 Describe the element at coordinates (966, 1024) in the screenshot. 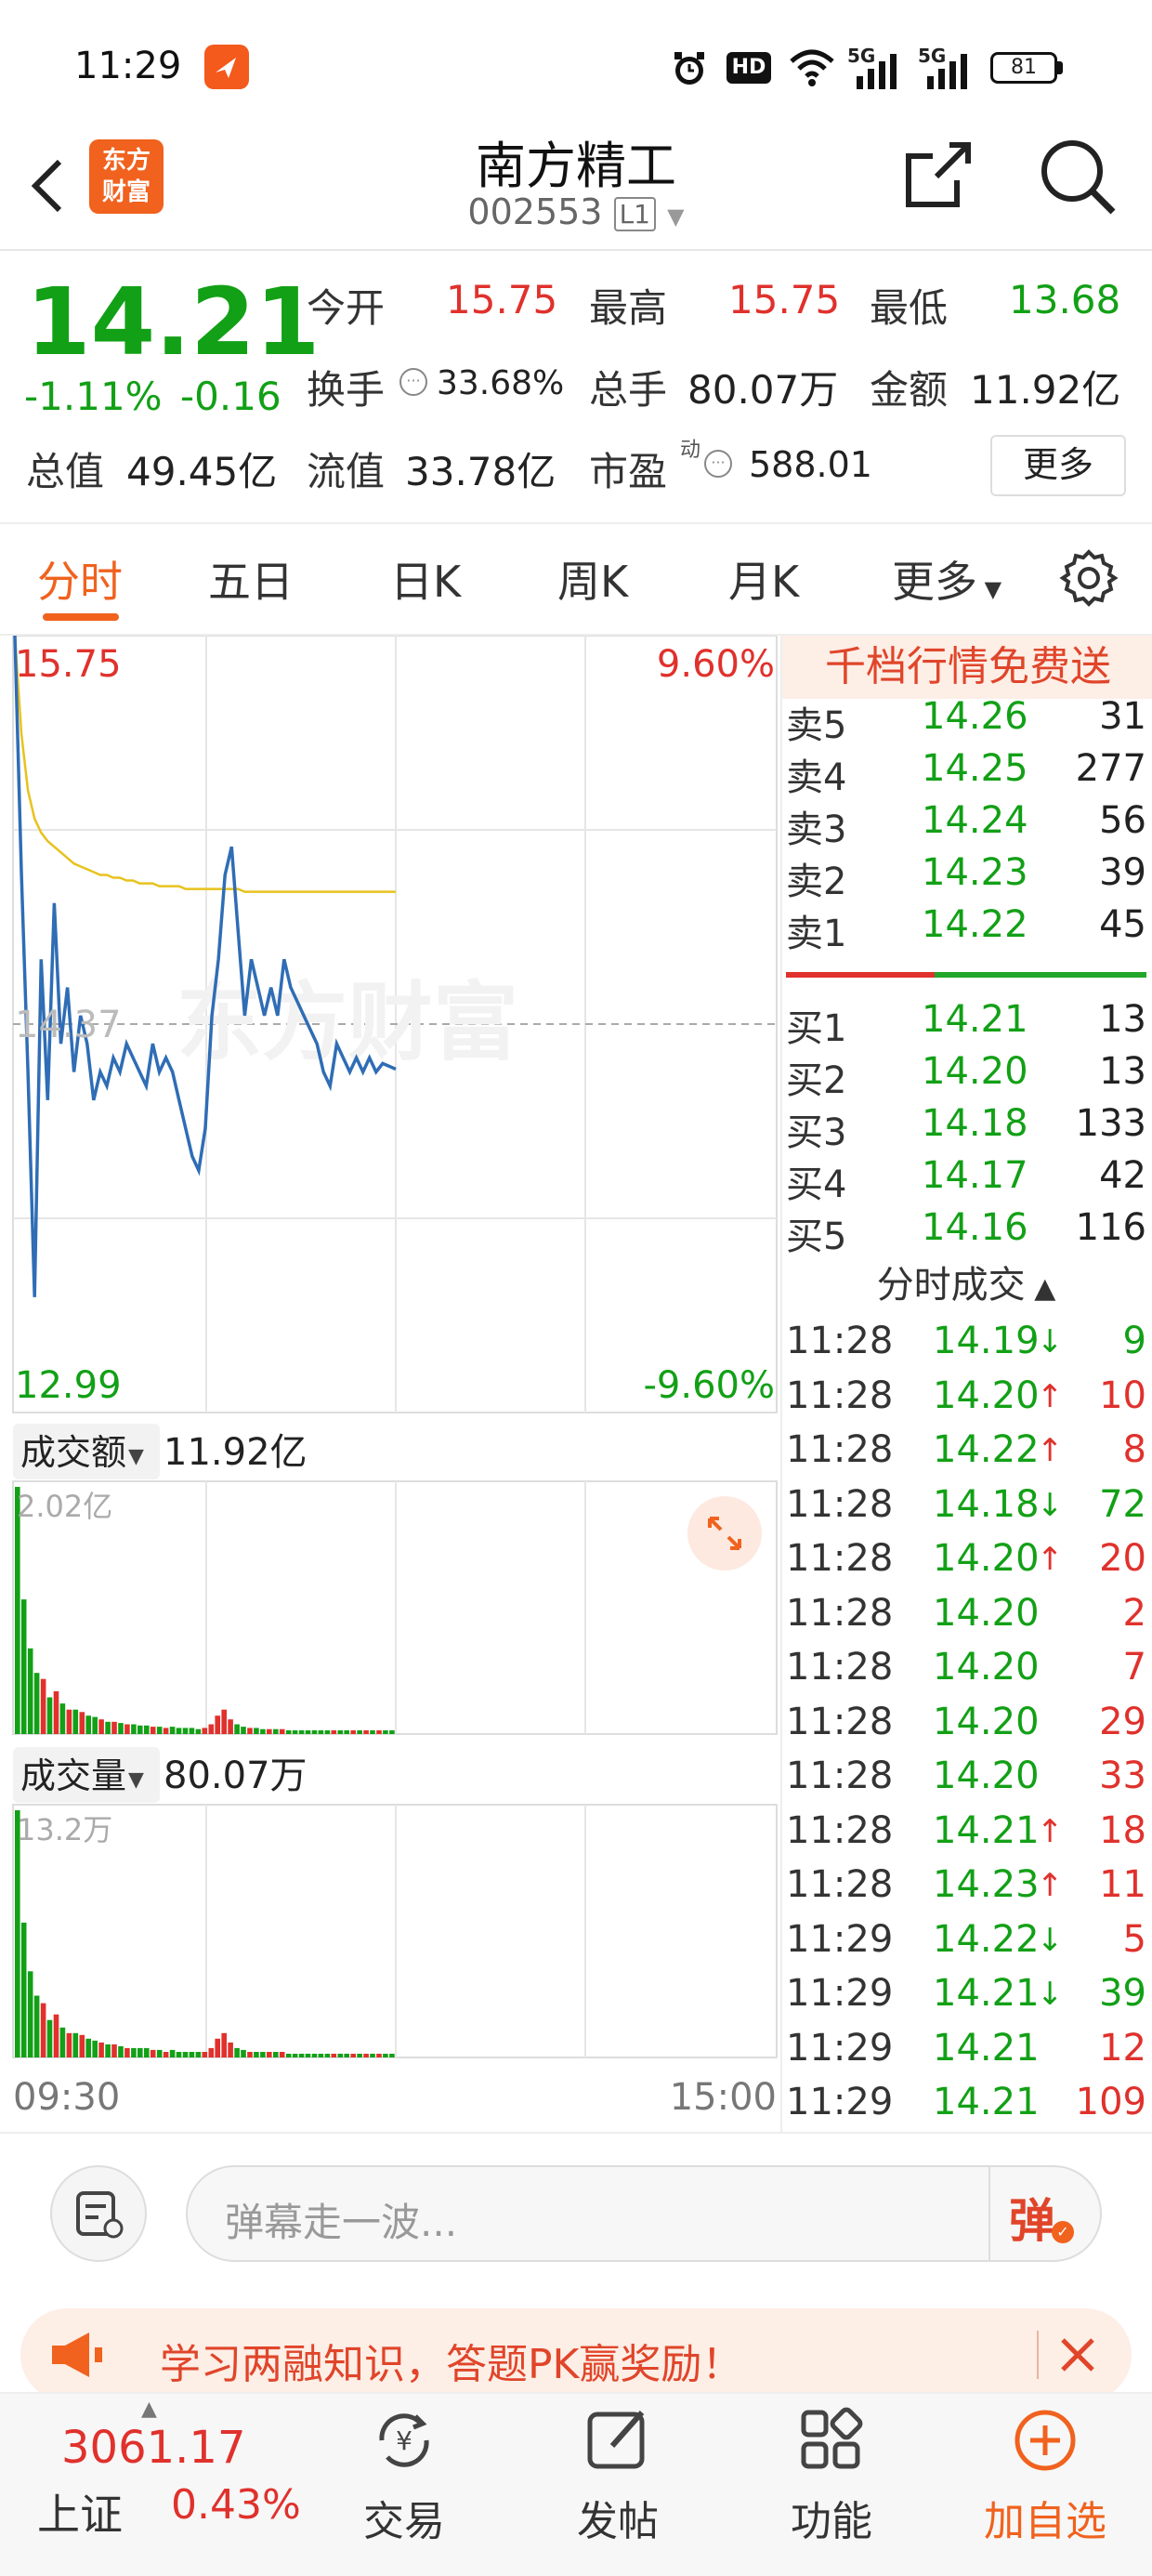

I see `bid-row: 买1 14.21 13` at that location.